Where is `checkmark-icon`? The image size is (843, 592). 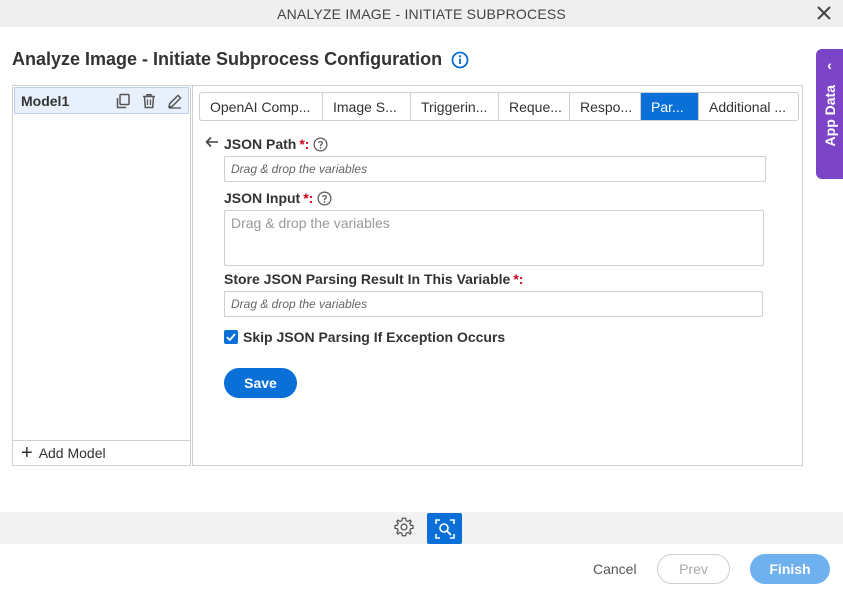
checkmark-icon is located at coordinates (231, 337).